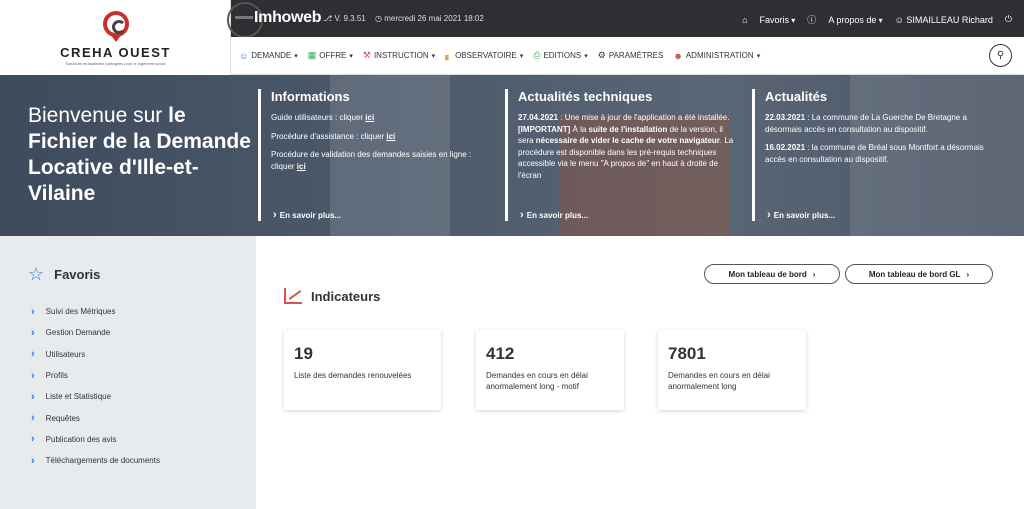  What do you see at coordinates (318, 117) in the screenshot?
I see `info-text: Guide utilisateurs : cliquer` at bounding box center [318, 117].